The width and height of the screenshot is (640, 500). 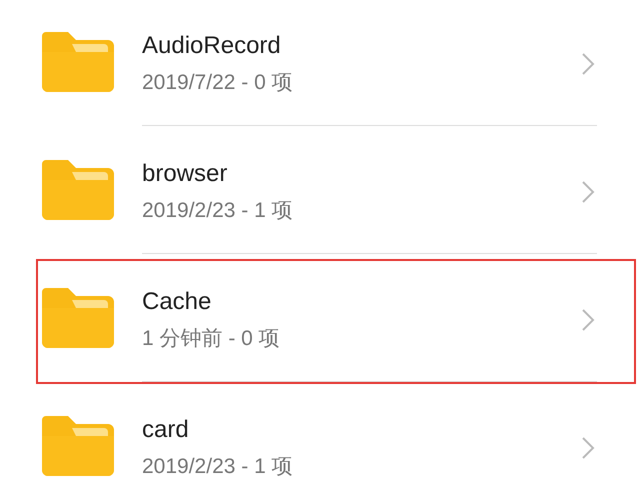 I want to click on folder-details: 1 分钟前 - 0 项, so click(x=211, y=339).